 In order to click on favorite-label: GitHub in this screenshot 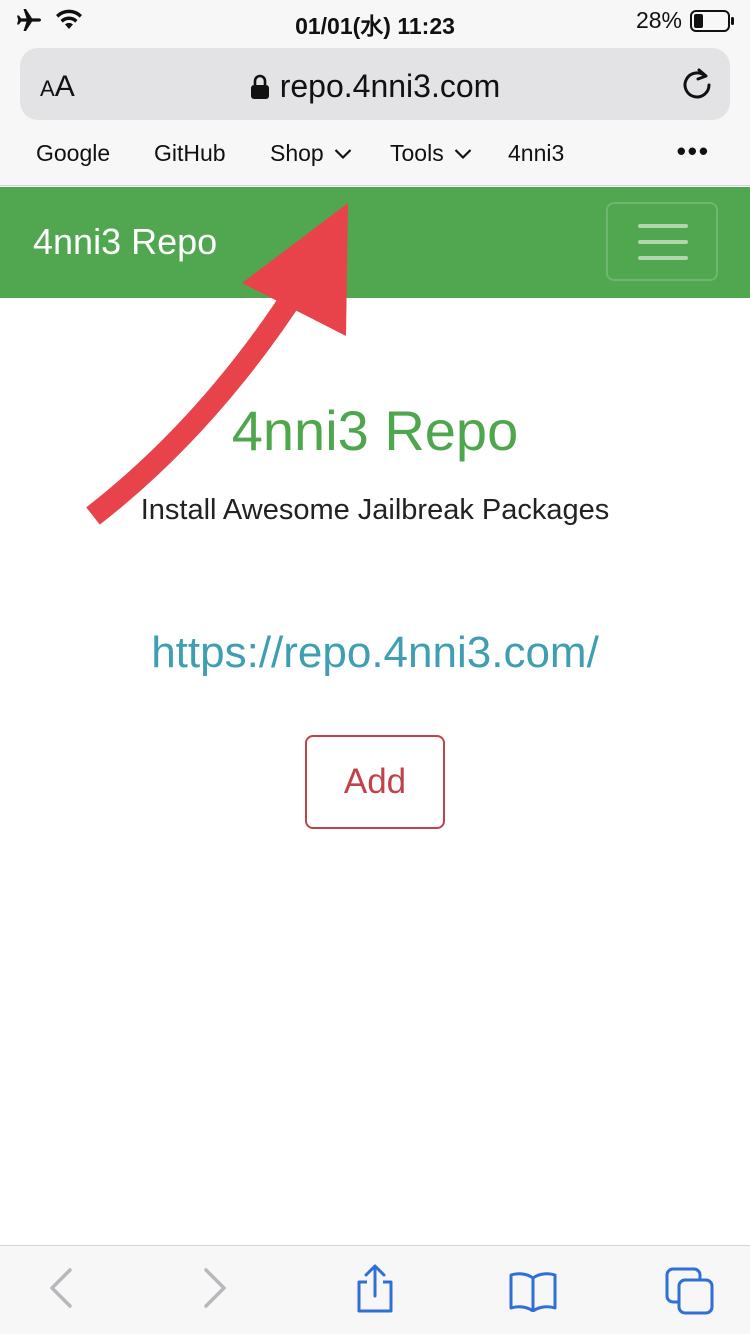, I will do `click(190, 153)`.